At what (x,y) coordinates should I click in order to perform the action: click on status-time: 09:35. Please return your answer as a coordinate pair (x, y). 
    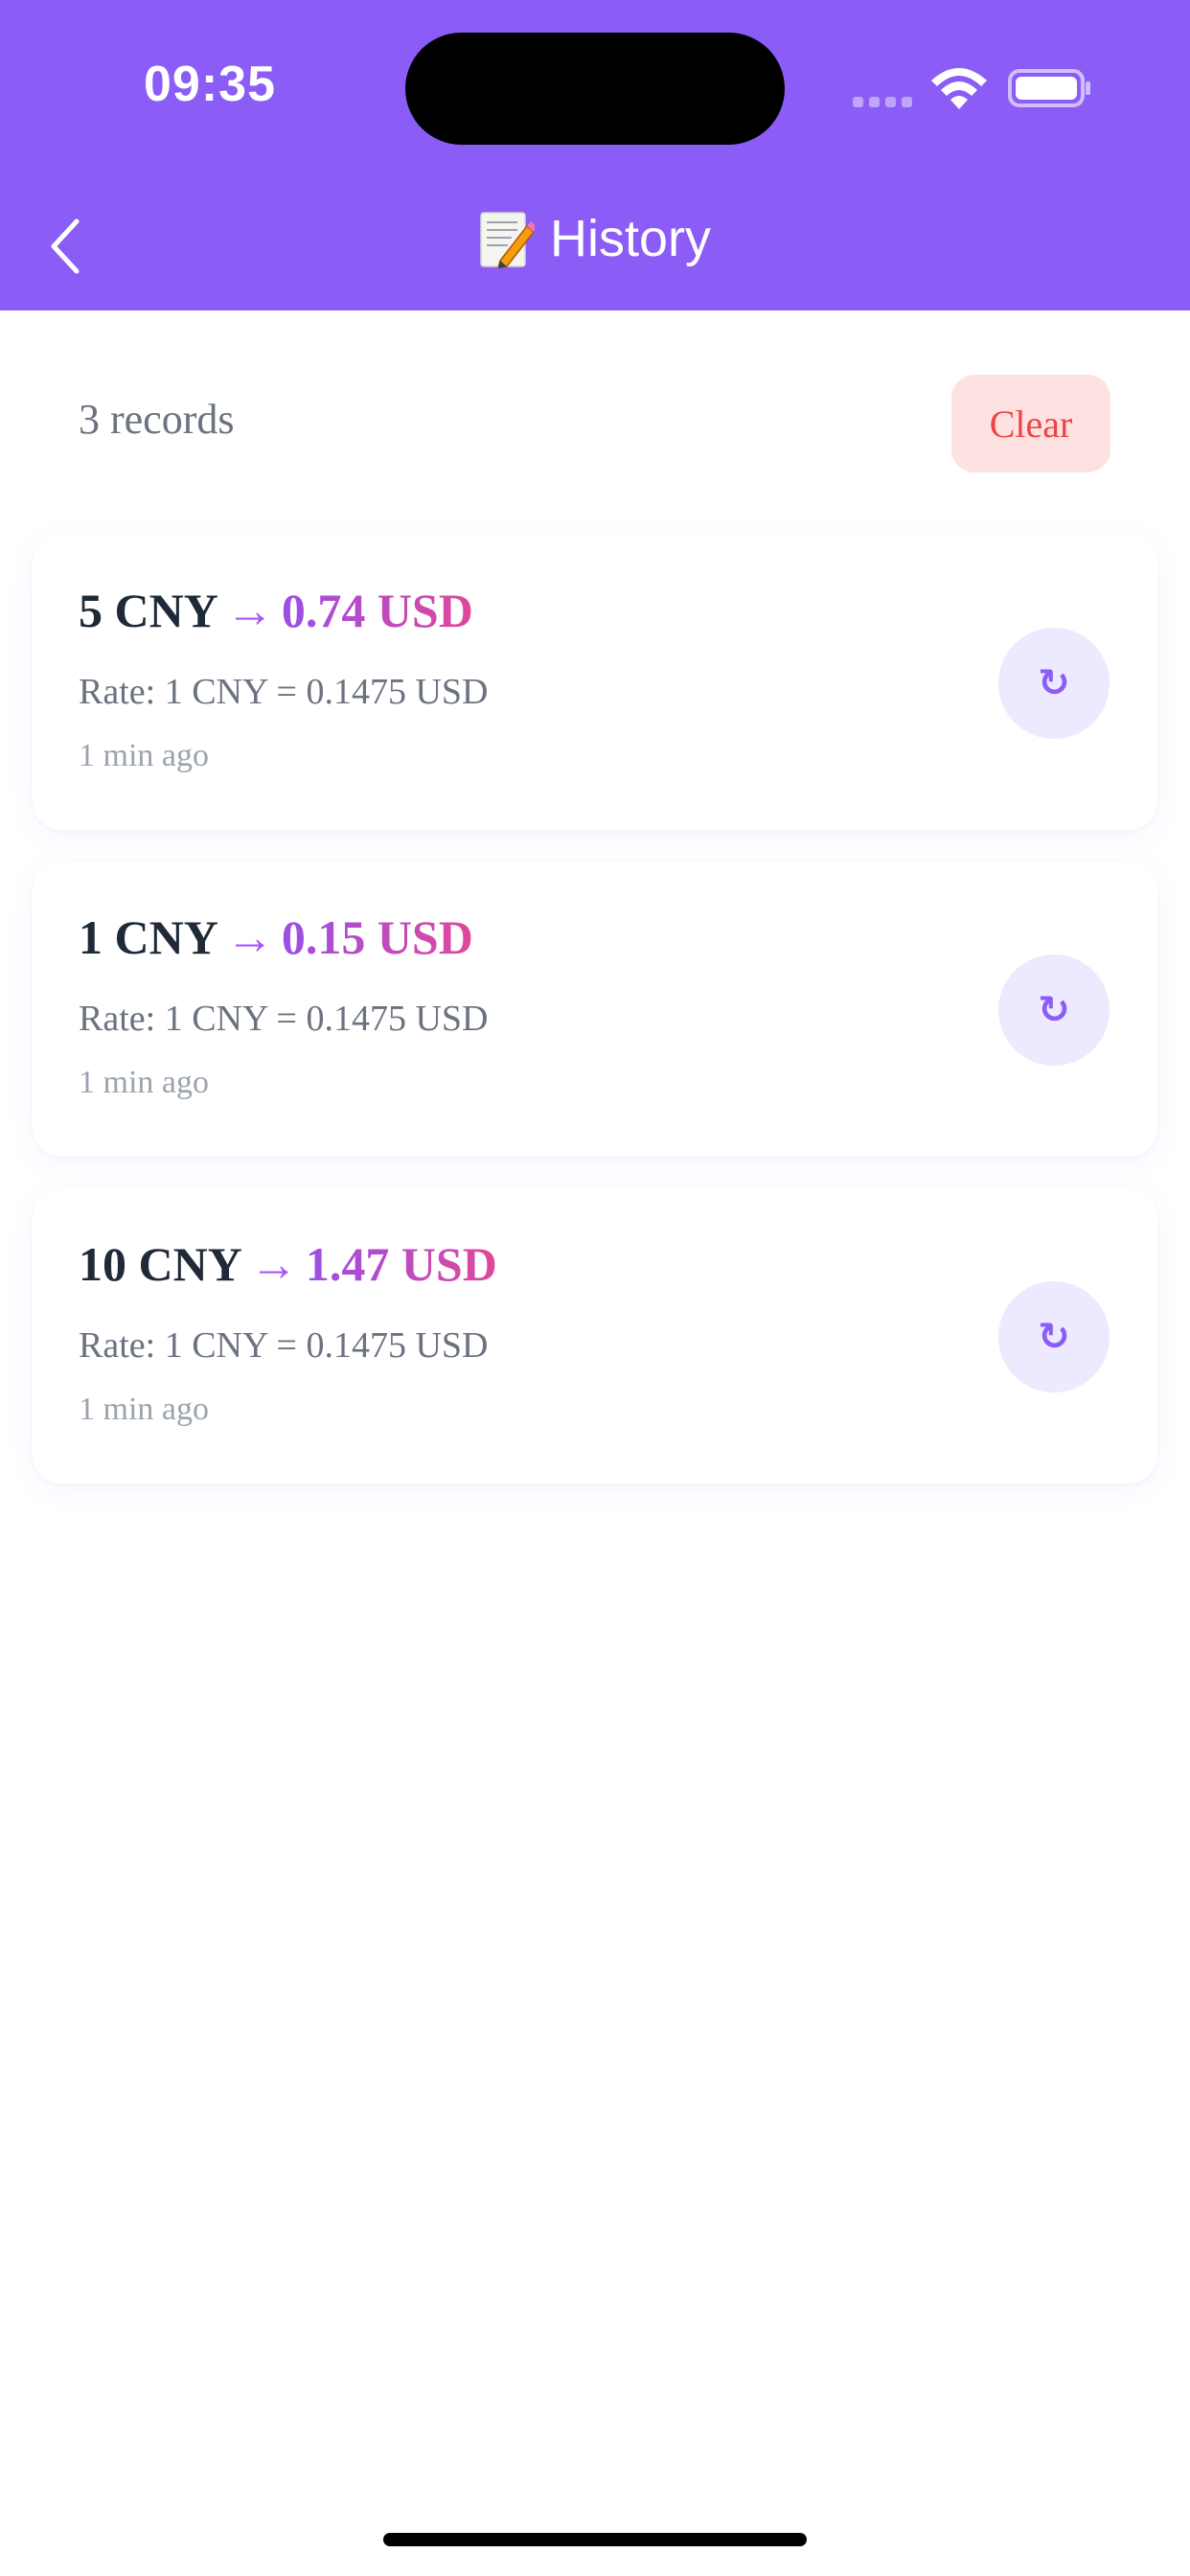
    Looking at the image, I should click on (210, 85).